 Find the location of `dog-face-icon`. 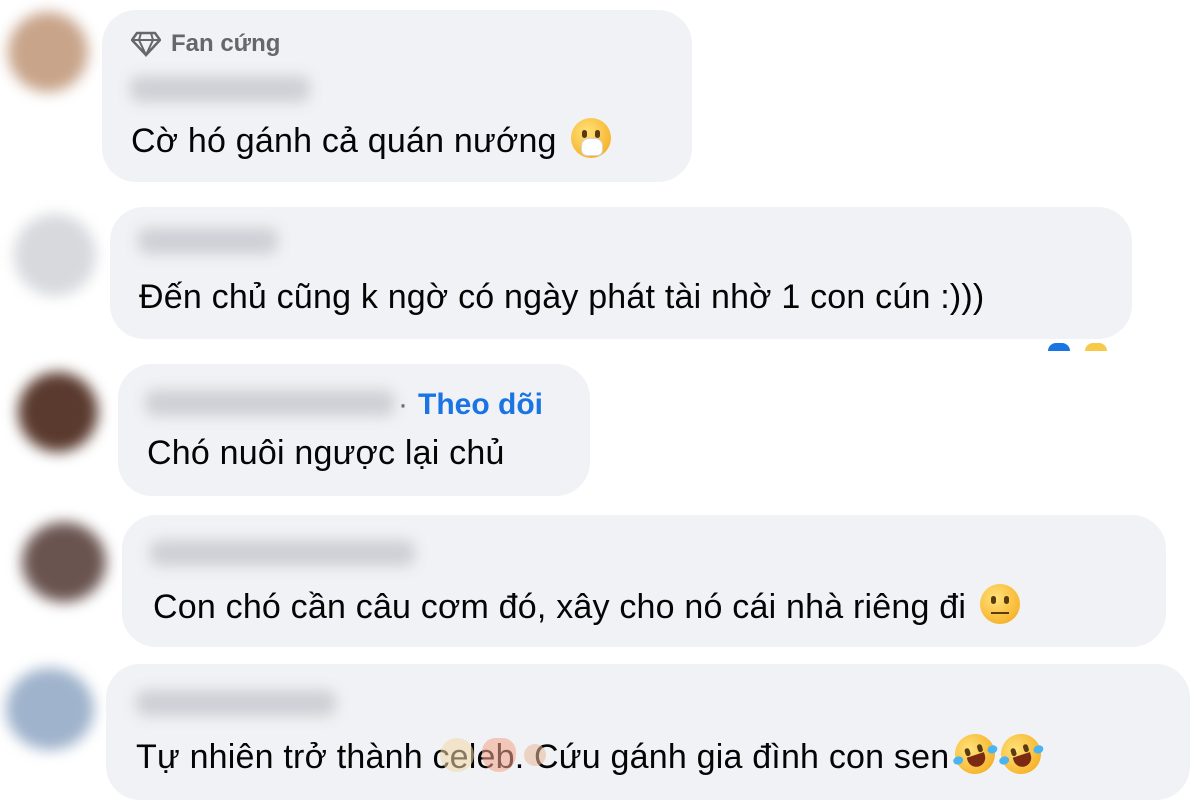

dog-face-icon is located at coordinates (457, 755).